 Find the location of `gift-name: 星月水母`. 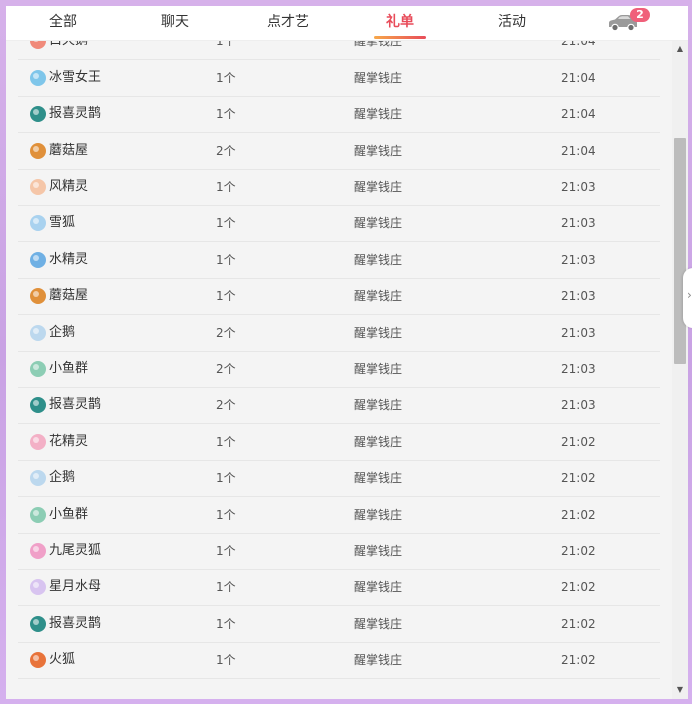

gift-name: 星月水母 is located at coordinates (75, 587).